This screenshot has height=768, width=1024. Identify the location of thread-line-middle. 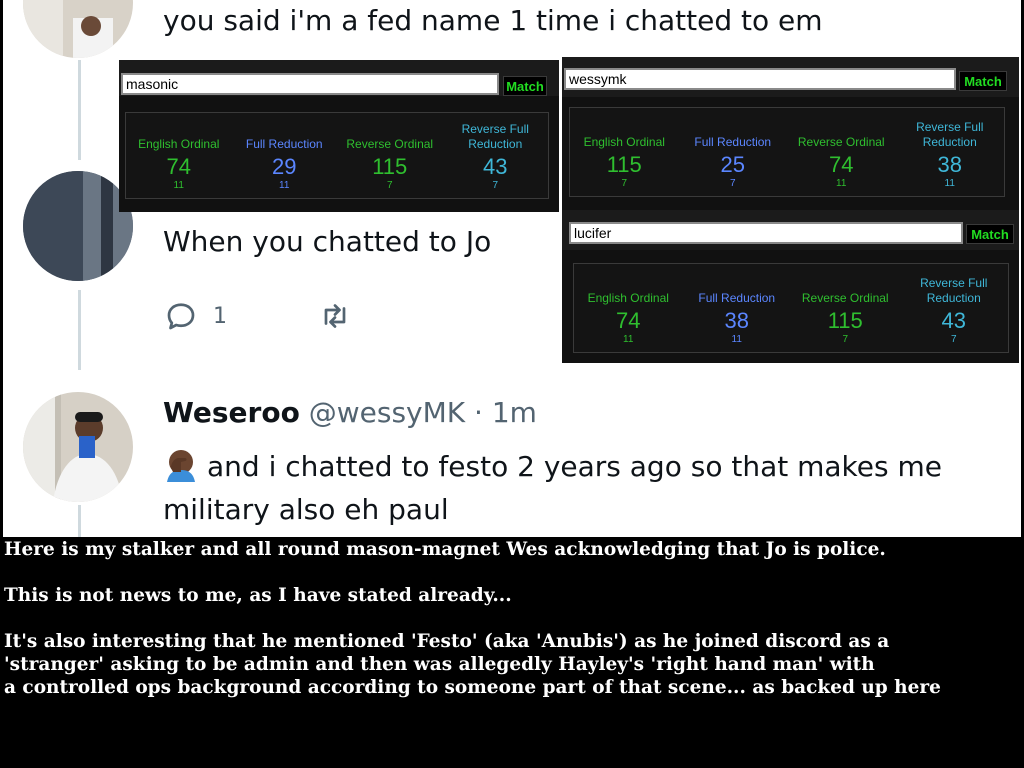
(79, 330).